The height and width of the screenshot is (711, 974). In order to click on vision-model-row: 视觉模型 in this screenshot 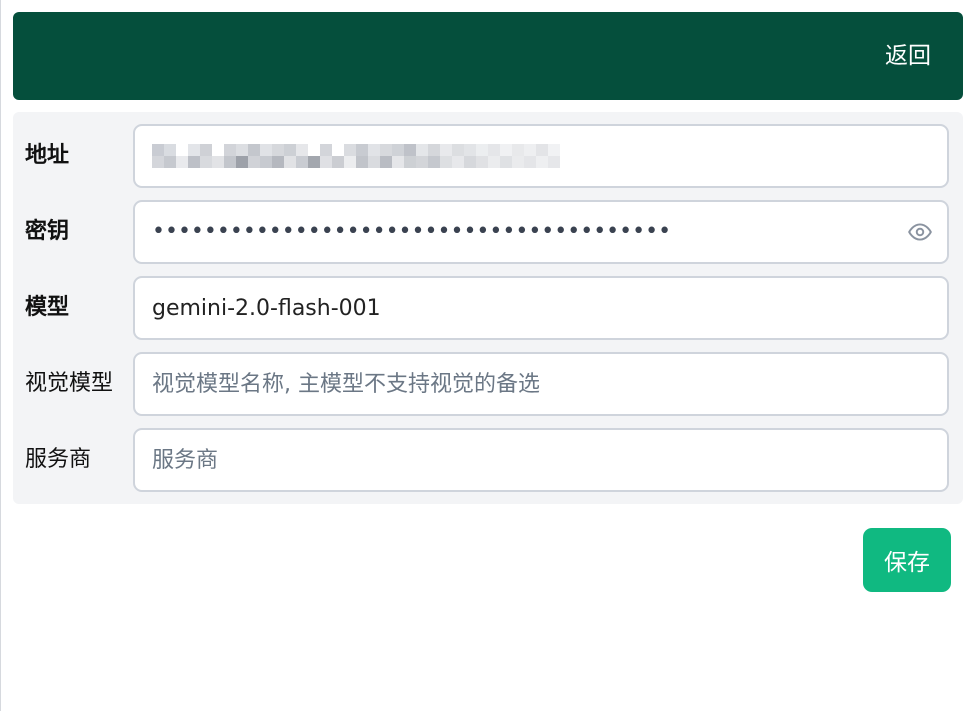, I will do `click(488, 384)`.